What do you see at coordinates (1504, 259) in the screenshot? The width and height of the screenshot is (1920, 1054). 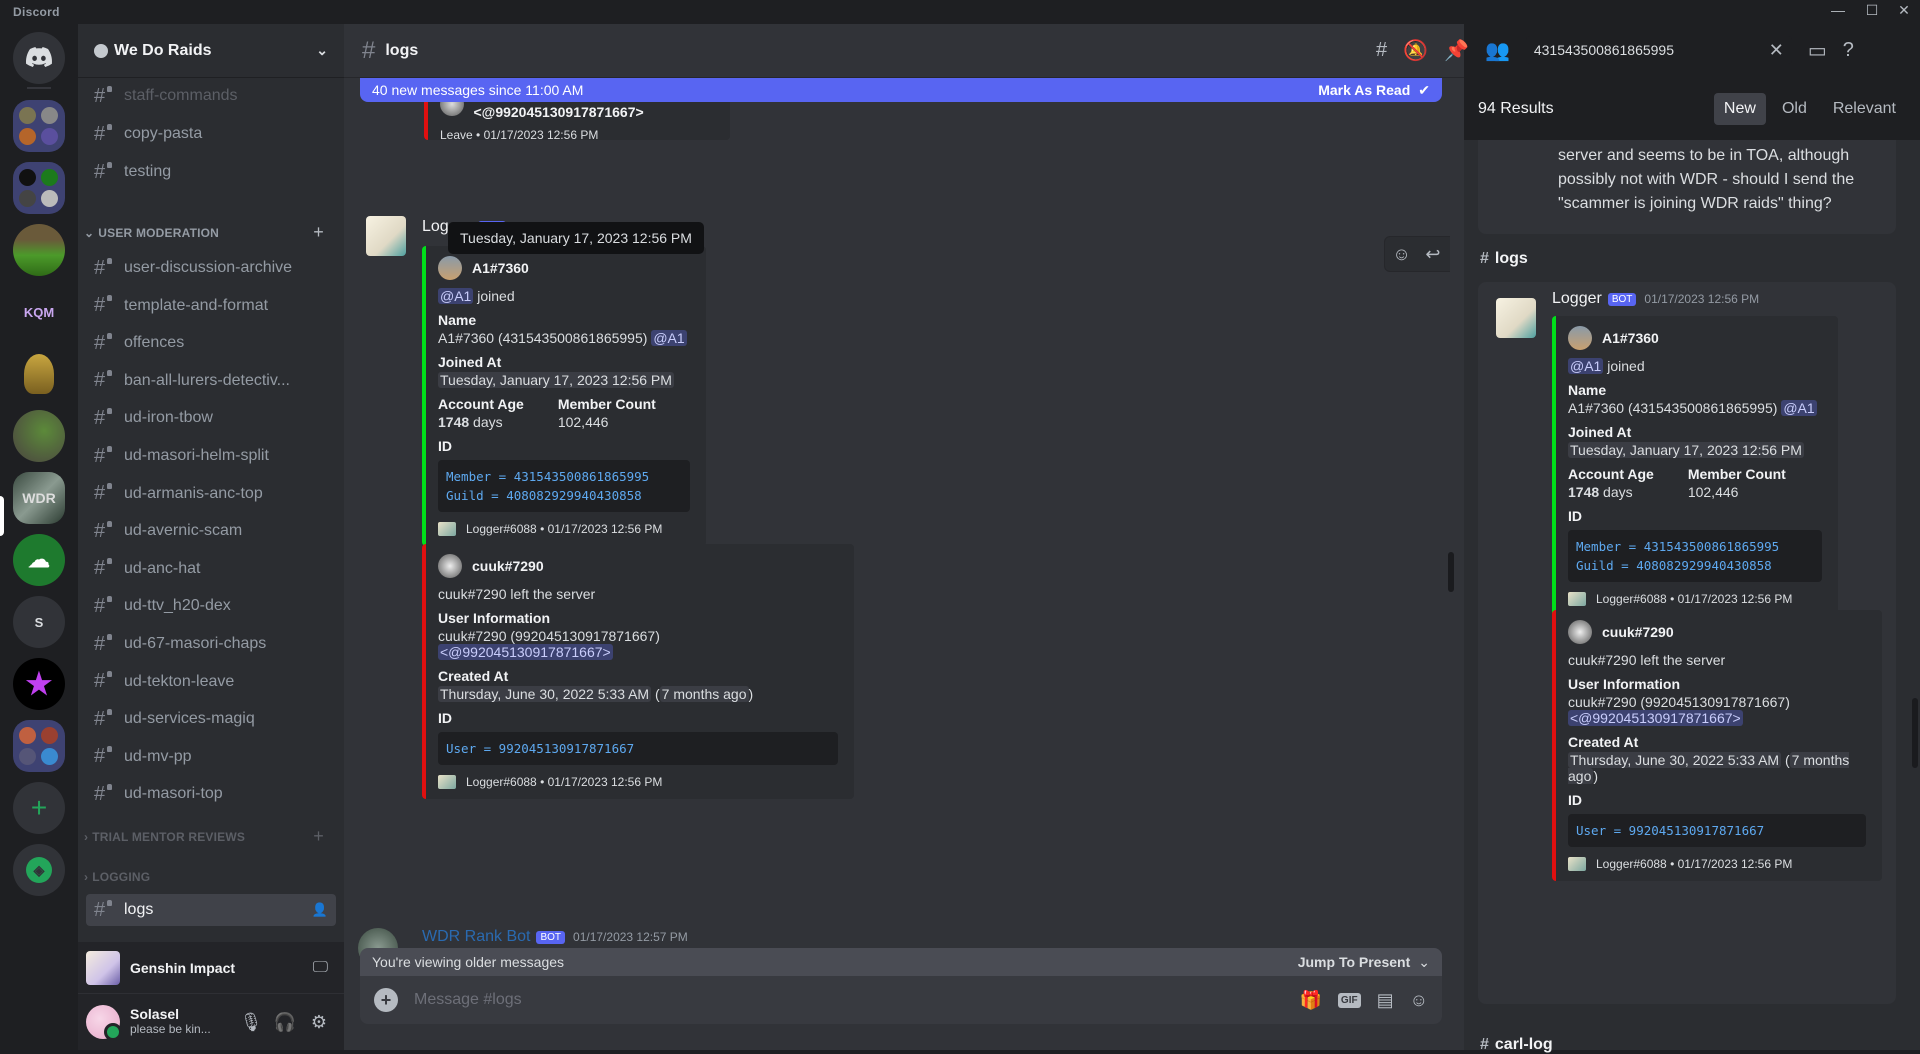 I see `result-channel-label: # logs` at bounding box center [1504, 259].